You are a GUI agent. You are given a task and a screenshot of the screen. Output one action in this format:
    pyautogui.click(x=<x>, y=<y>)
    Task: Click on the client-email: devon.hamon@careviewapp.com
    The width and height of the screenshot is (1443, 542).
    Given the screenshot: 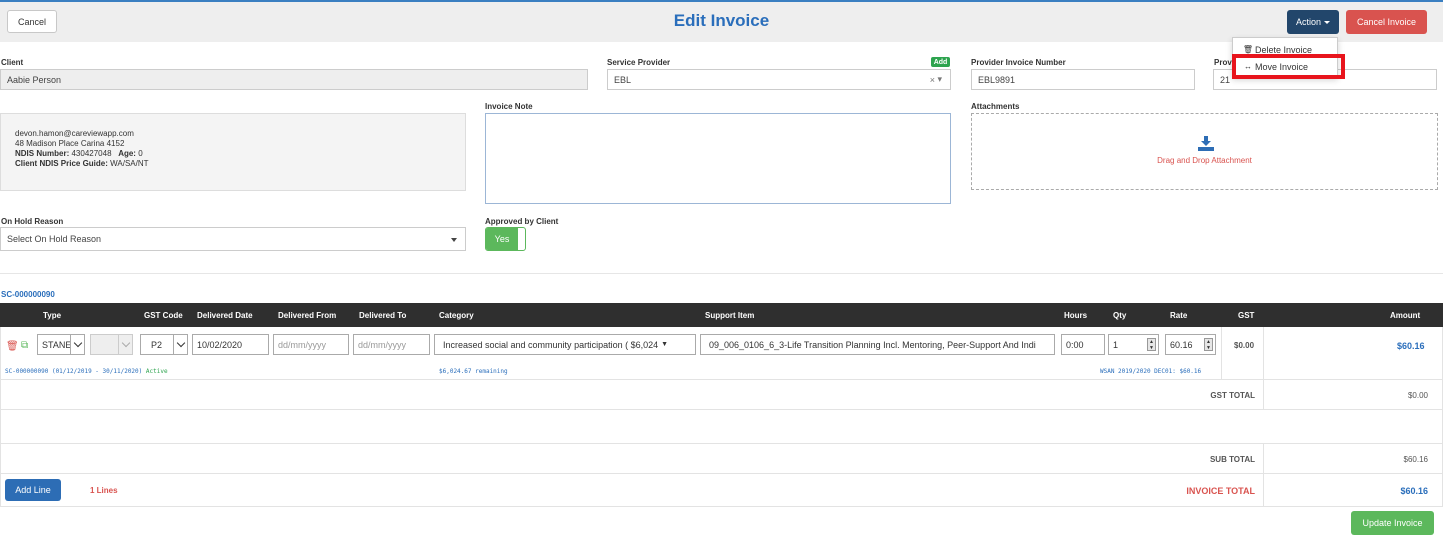 What is the action you would take?
    pyautogui.click(x=74, y=133)
    